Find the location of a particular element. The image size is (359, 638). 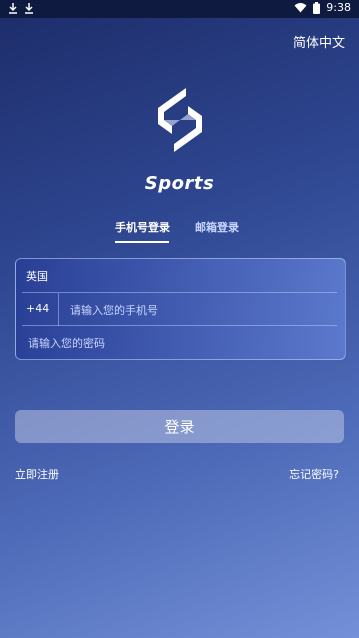

password-input is located at coordinates (178, 343).